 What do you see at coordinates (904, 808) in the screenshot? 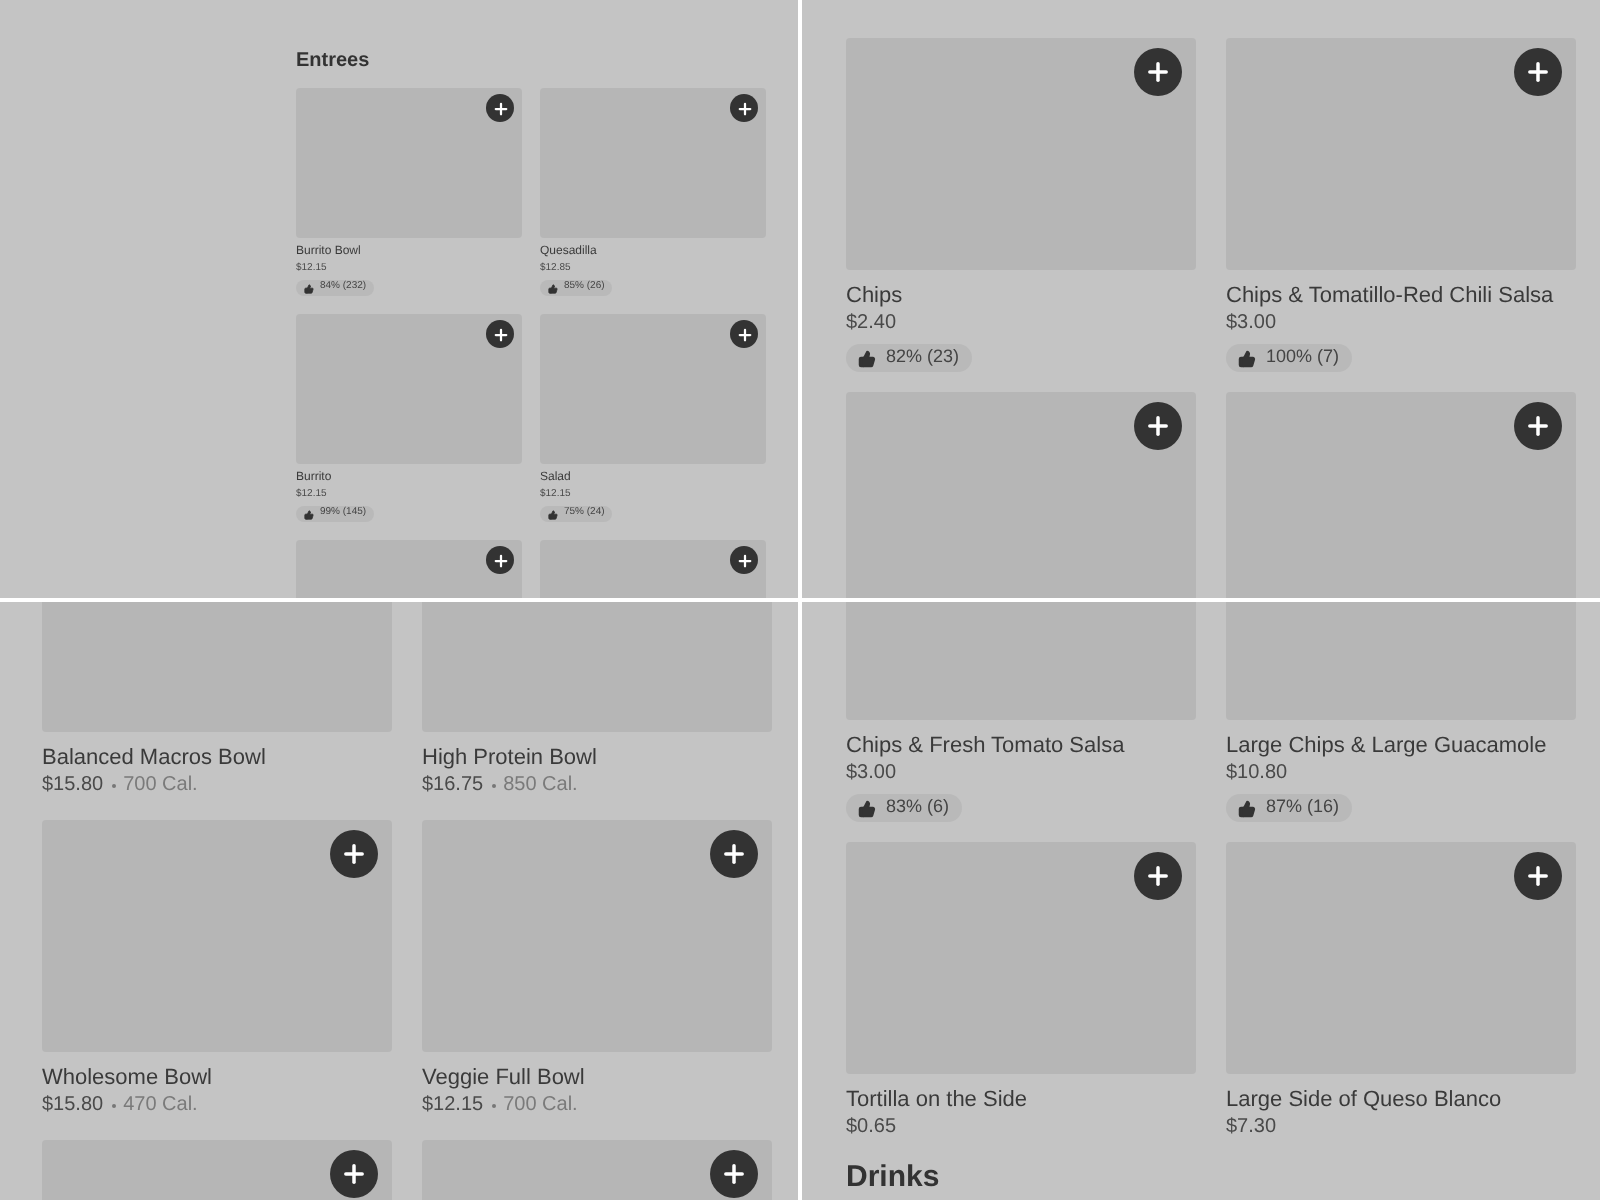
I see `rating-badge: 83% (6)` at bounding box center [904, 808].